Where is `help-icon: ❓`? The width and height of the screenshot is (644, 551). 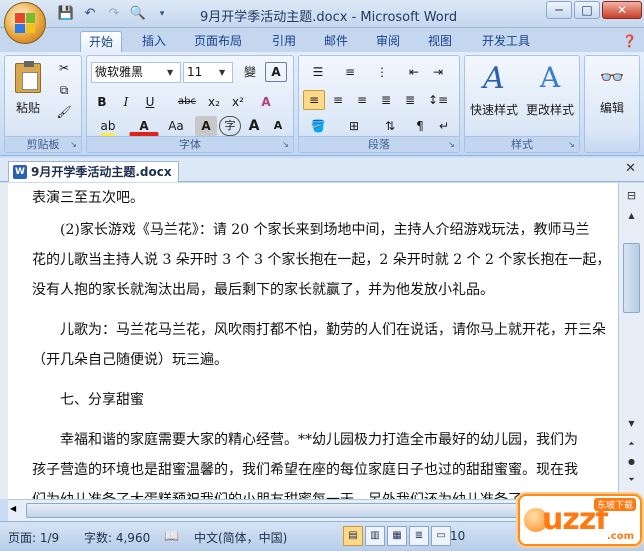 help-icon: ❓ is located at coordinates (629, 41).